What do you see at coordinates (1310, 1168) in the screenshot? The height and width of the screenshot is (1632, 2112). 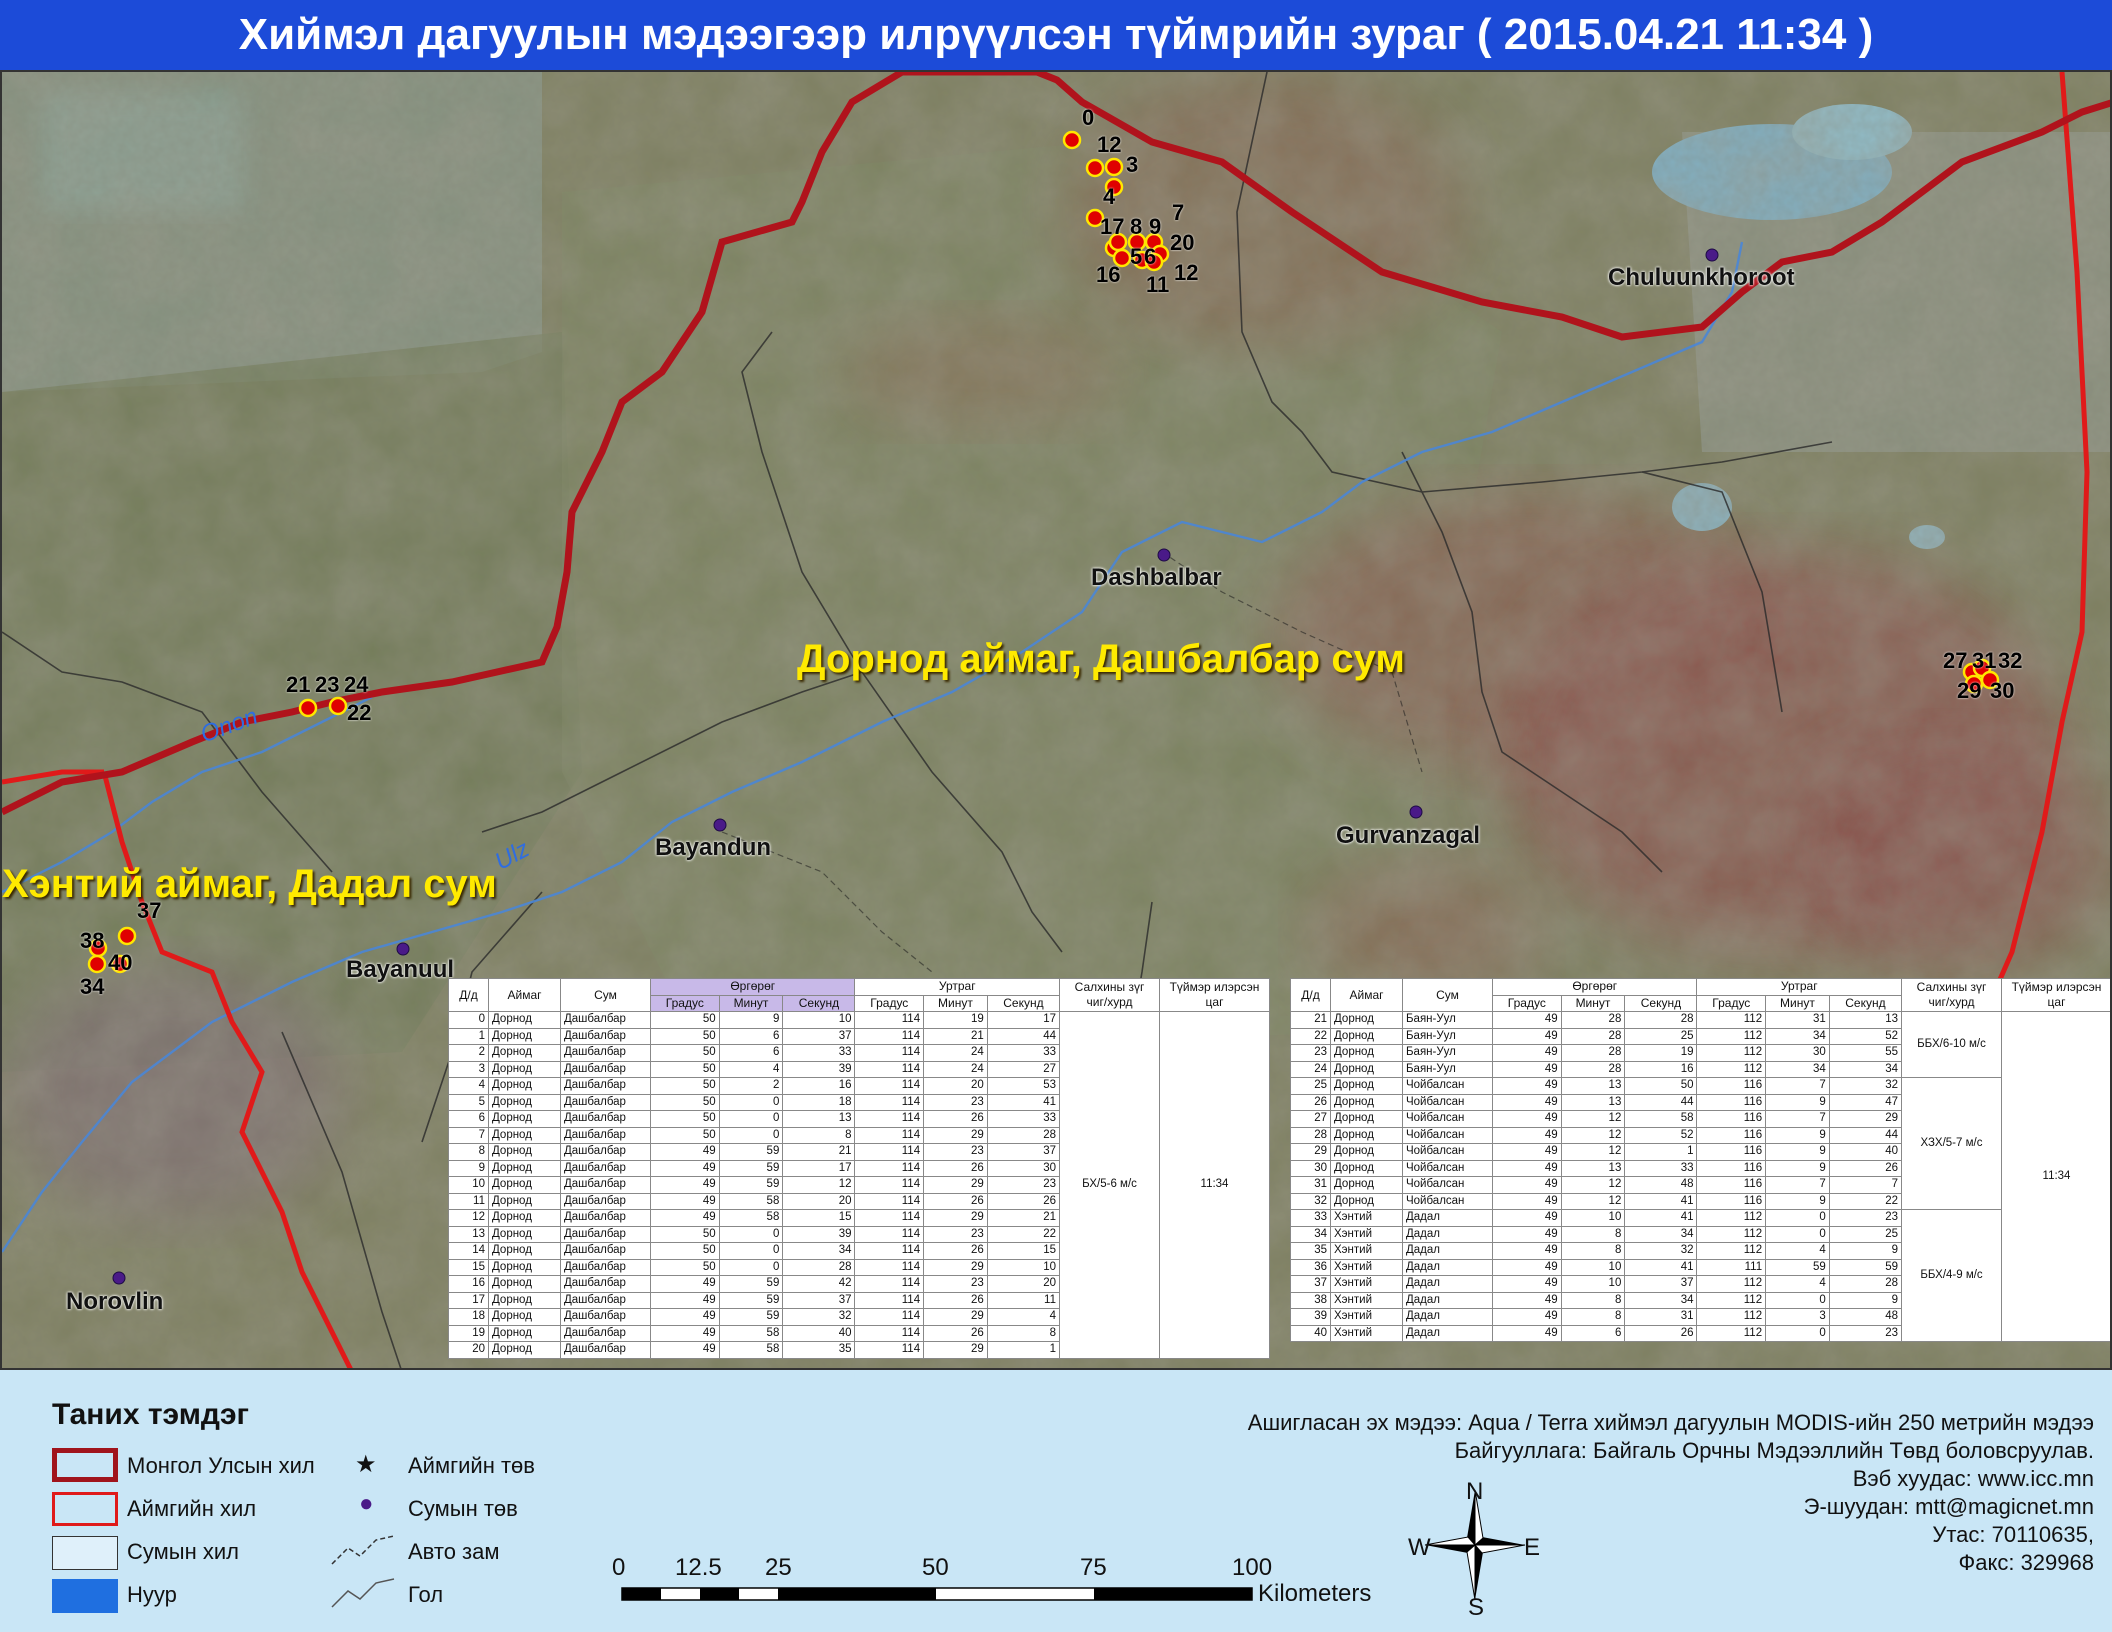 I see `cell-id: 30` at bounding box center [1310, 1168].